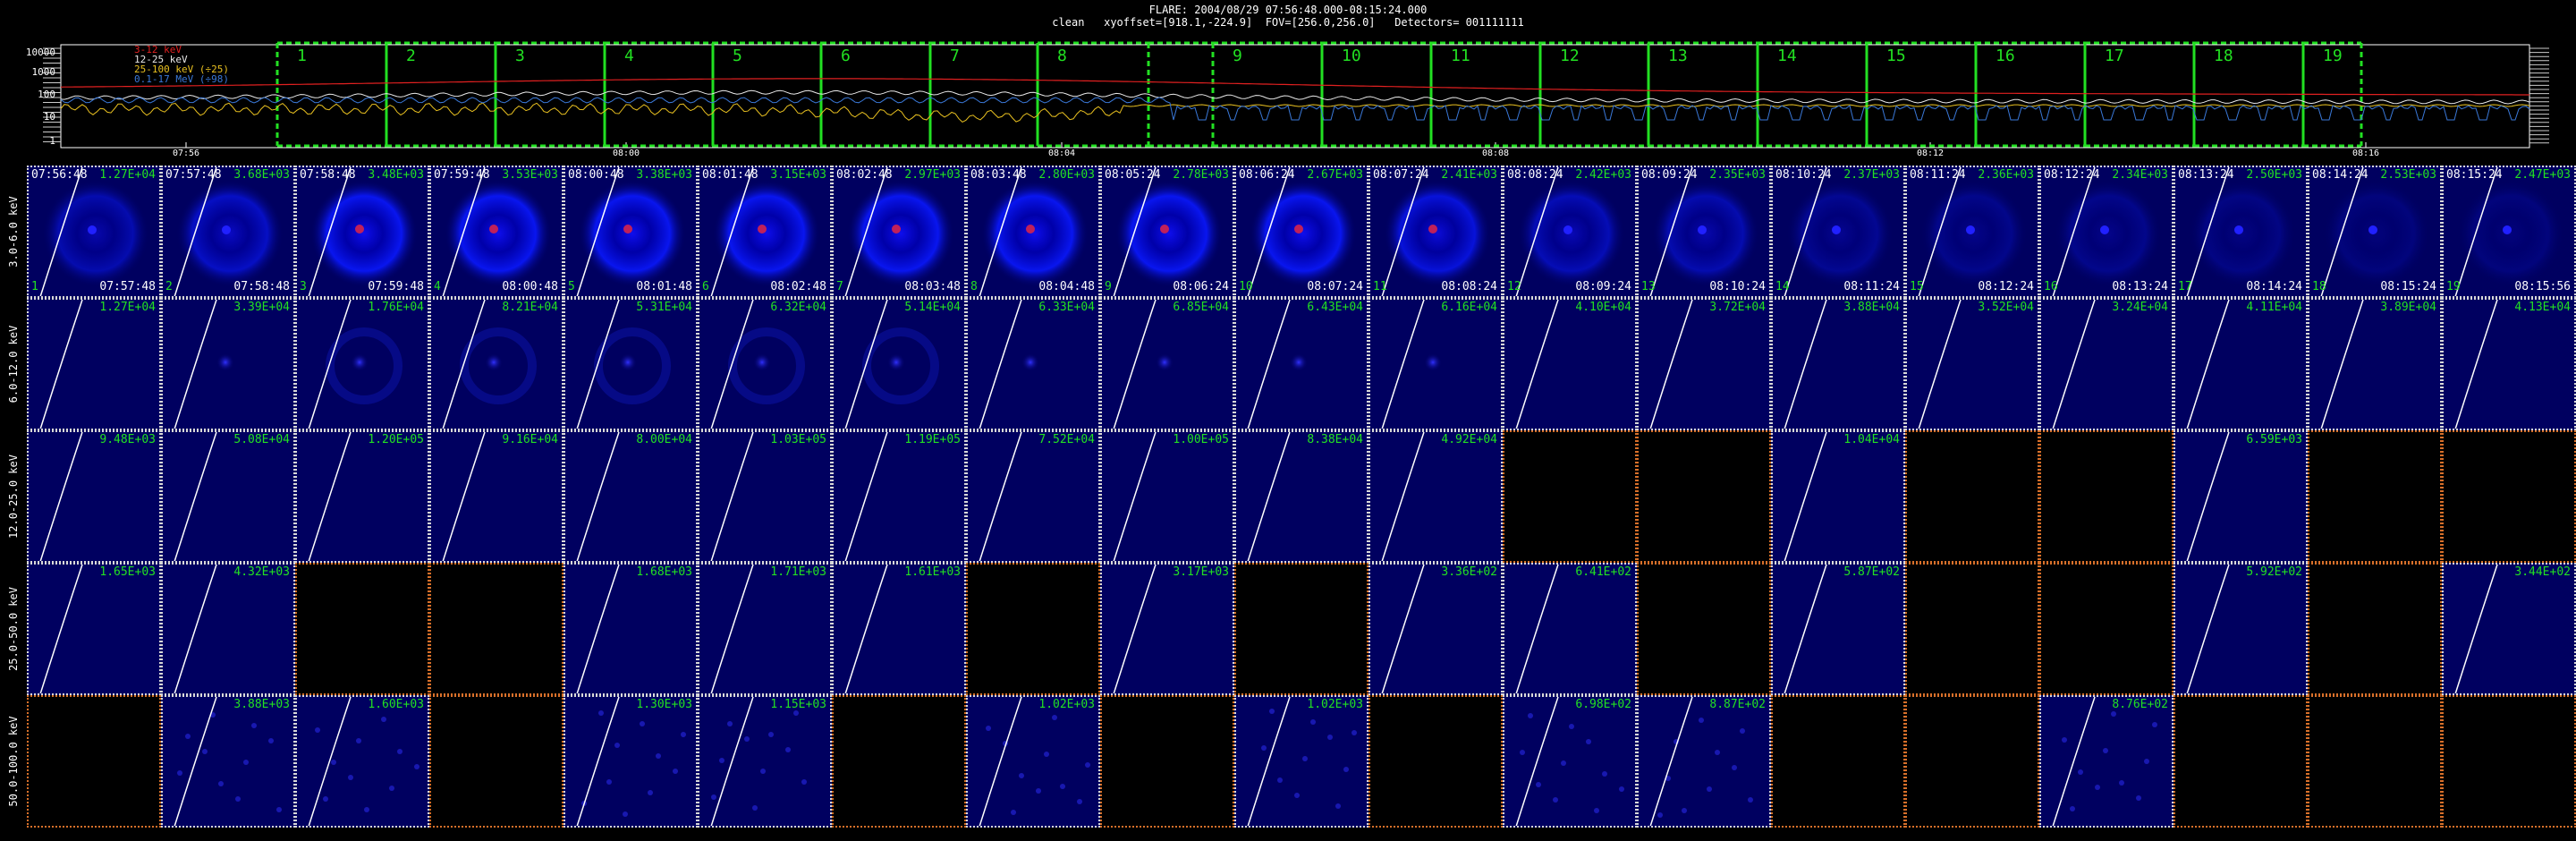 This screenshot has height=841, width=2576. Describe the element at coordinates (2106, 232) in the screenshot. I see `image-cell: 08:12:24 08:13:24 16 2.34E+03` at that location.